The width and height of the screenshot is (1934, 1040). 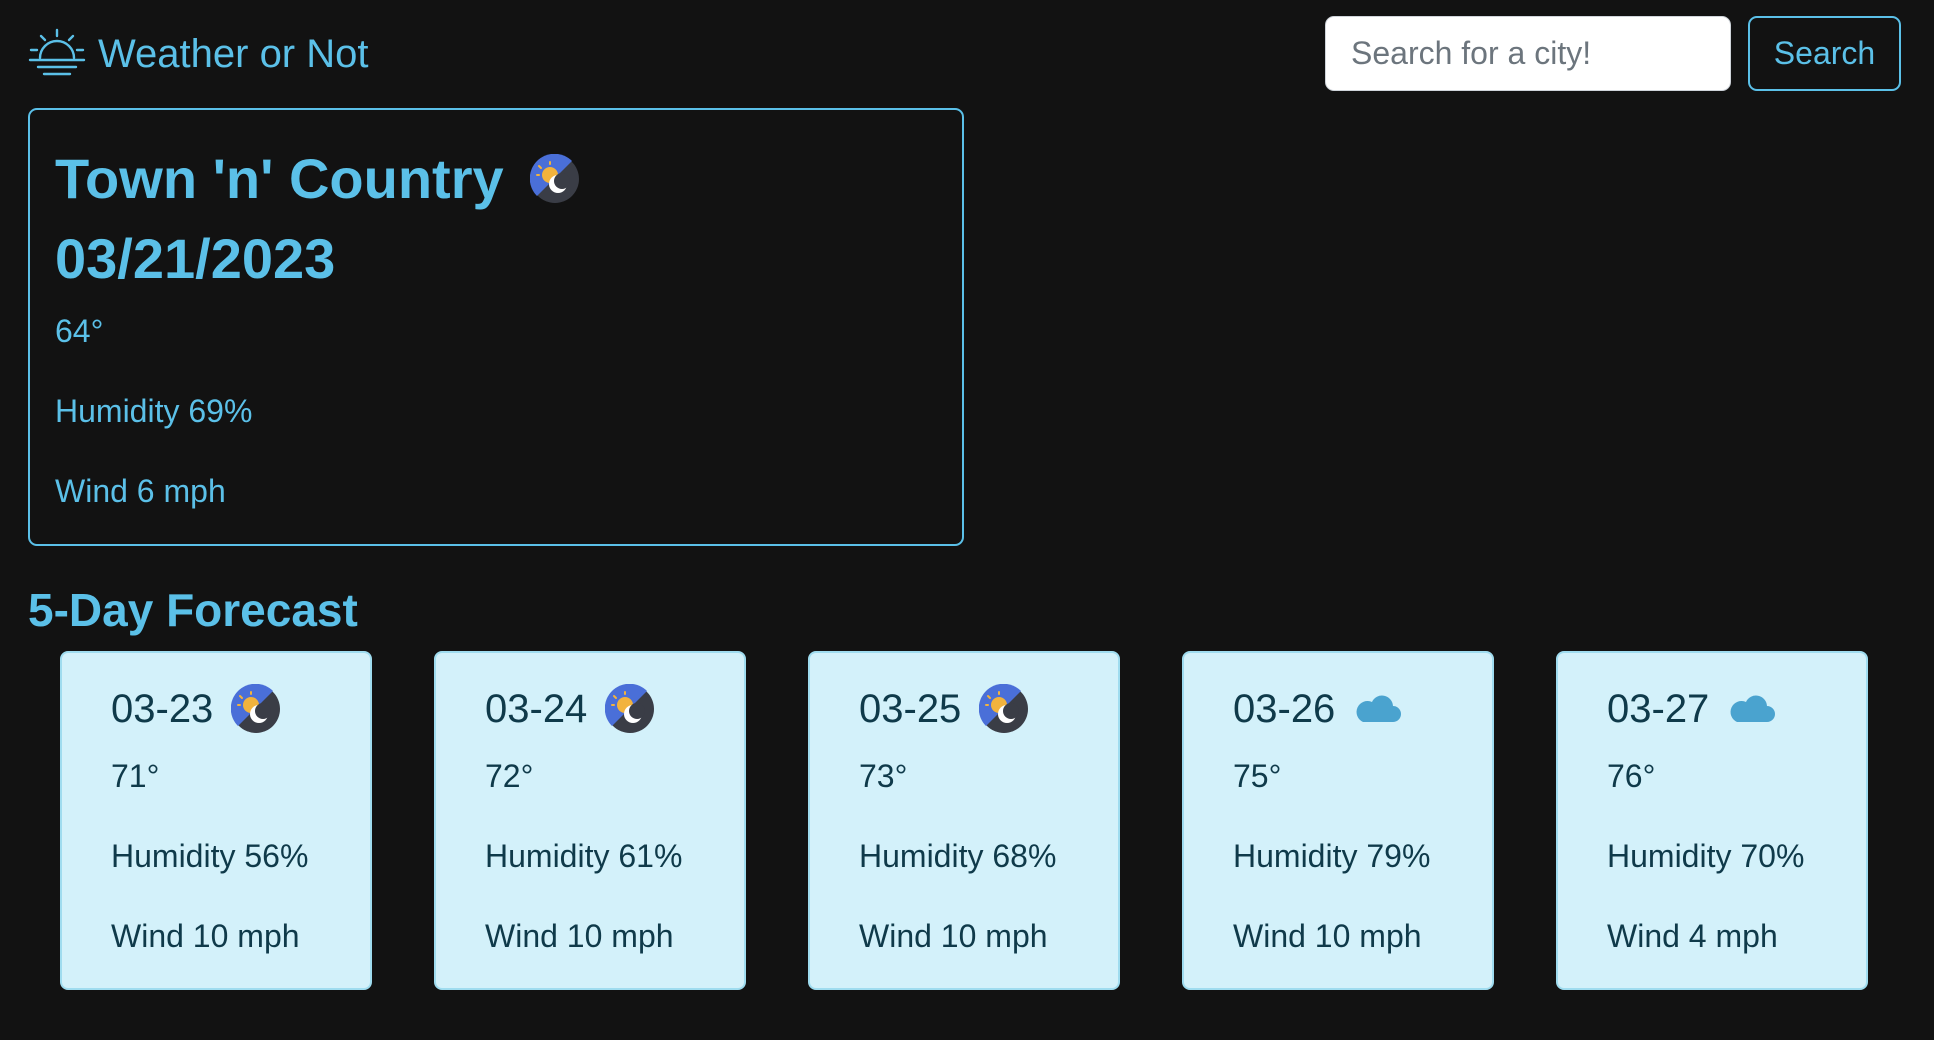 I want to click on forecast-card-header: 03-27, so click(x=1692, y=709).